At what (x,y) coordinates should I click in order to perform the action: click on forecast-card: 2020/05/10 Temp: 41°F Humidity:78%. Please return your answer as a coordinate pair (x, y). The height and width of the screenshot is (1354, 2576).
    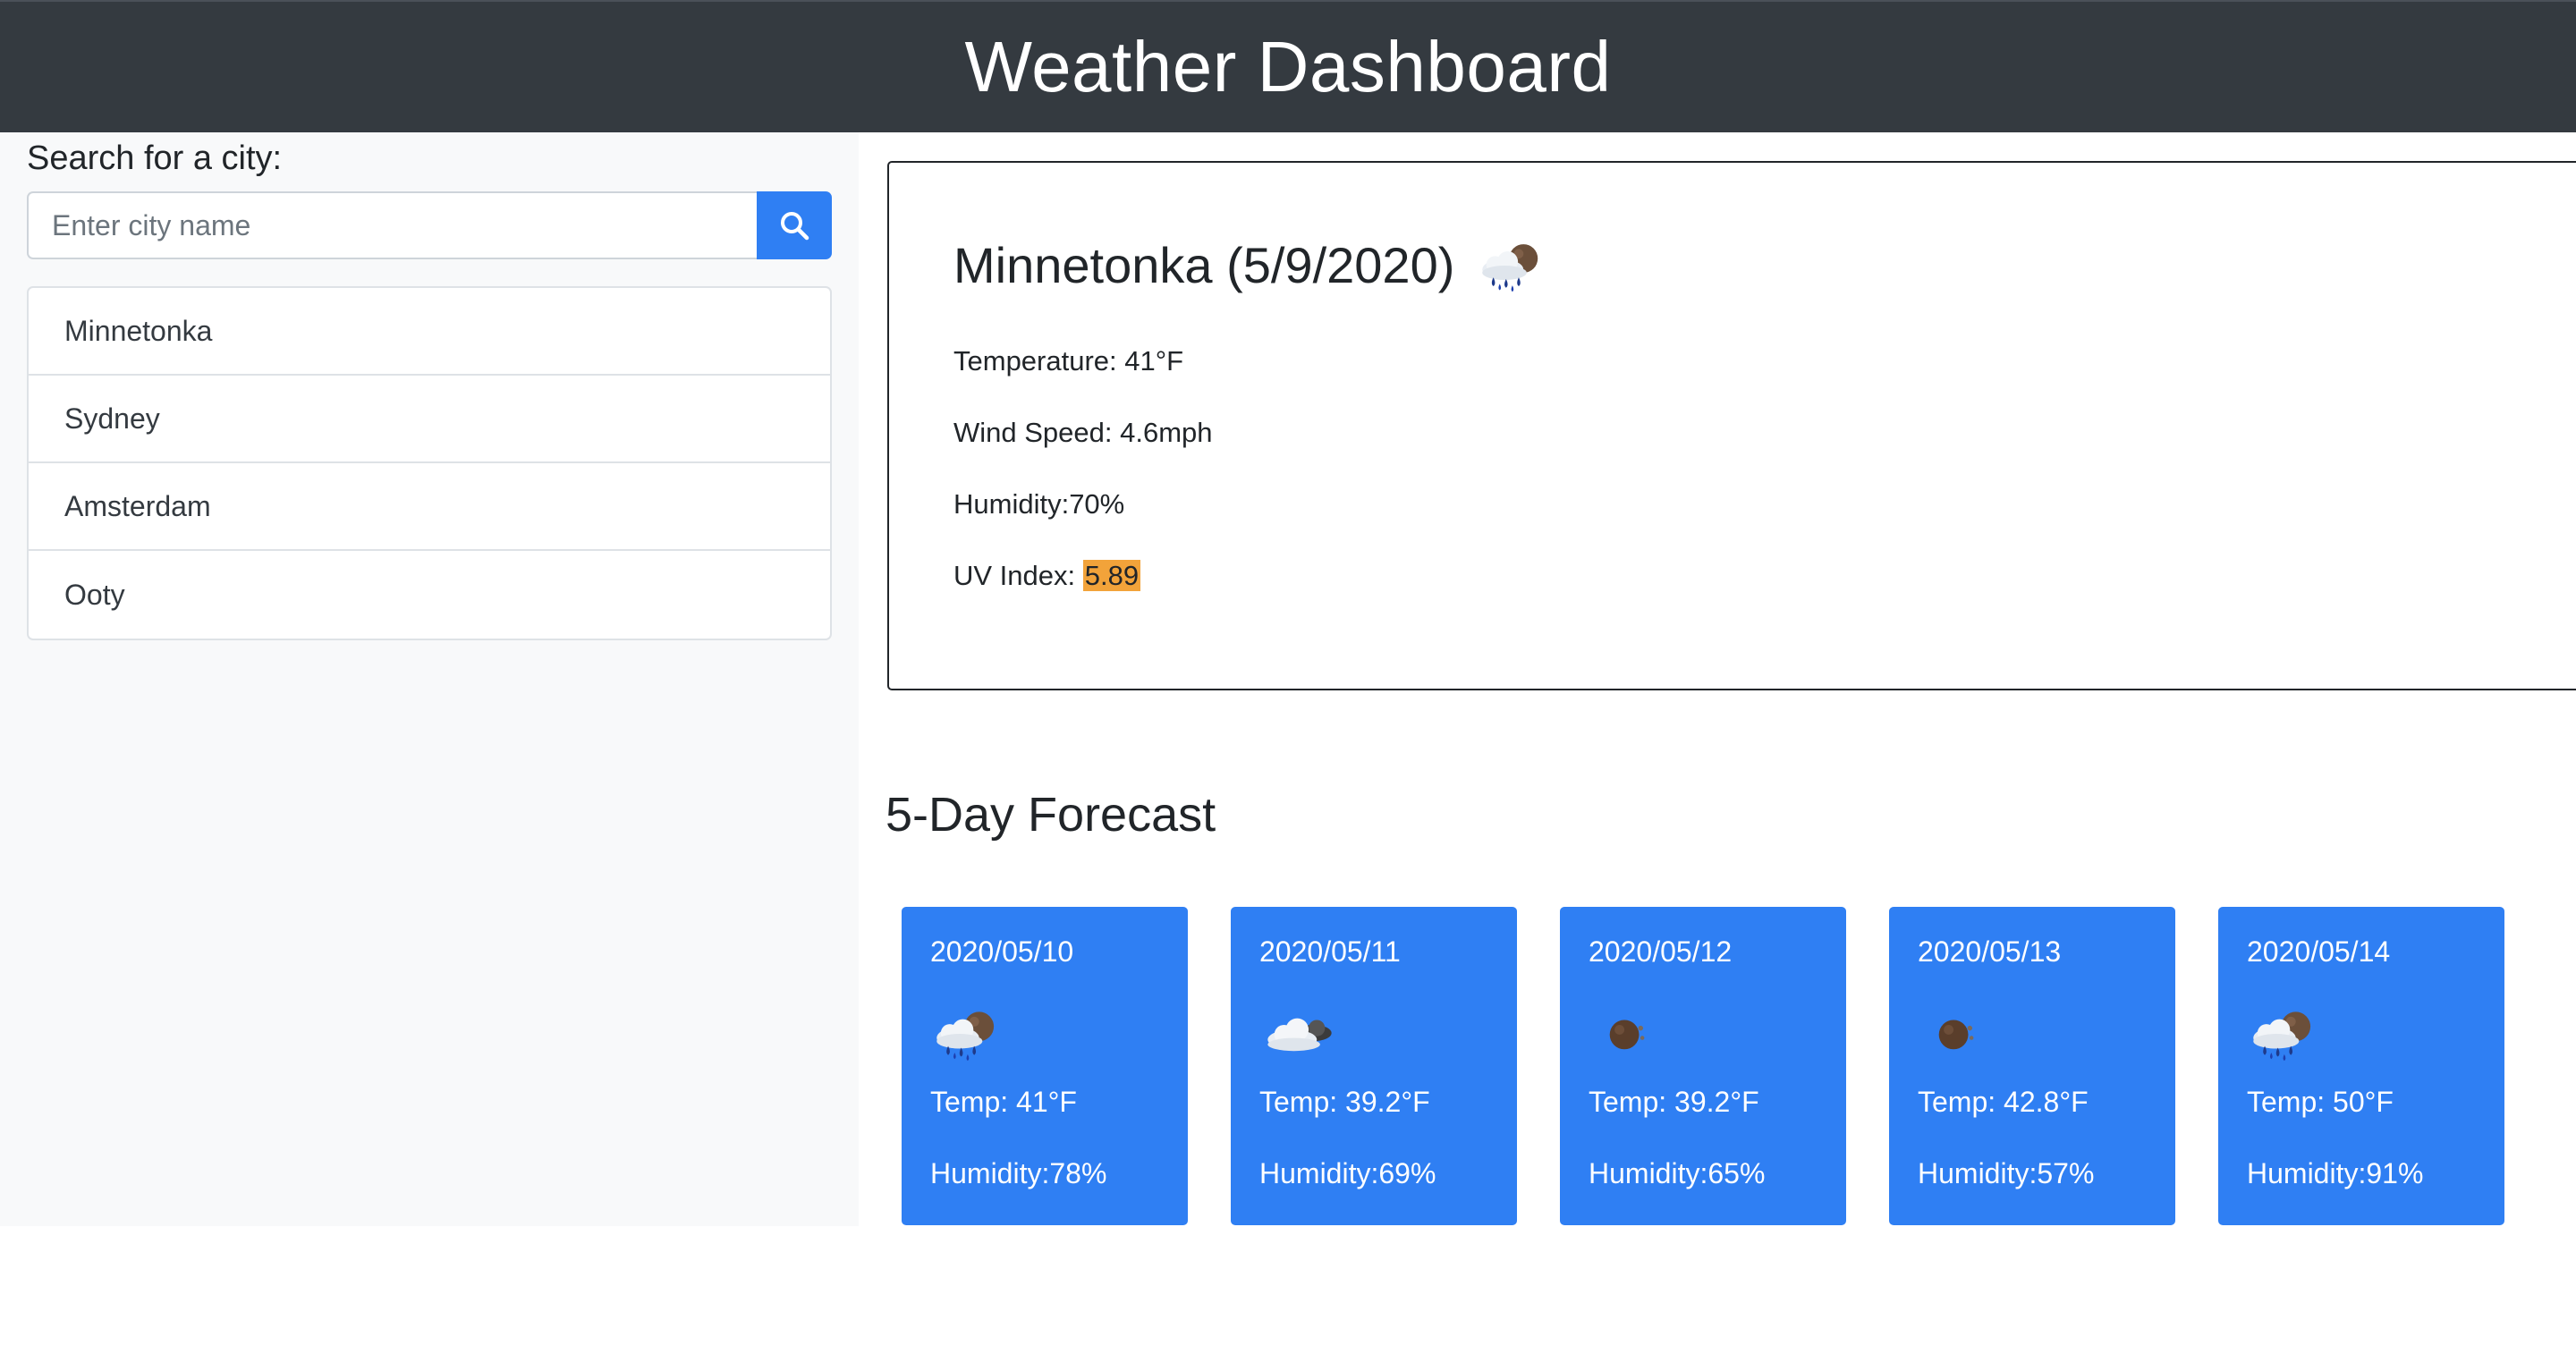
    Looking at the image, I should click on (1045, 1066).